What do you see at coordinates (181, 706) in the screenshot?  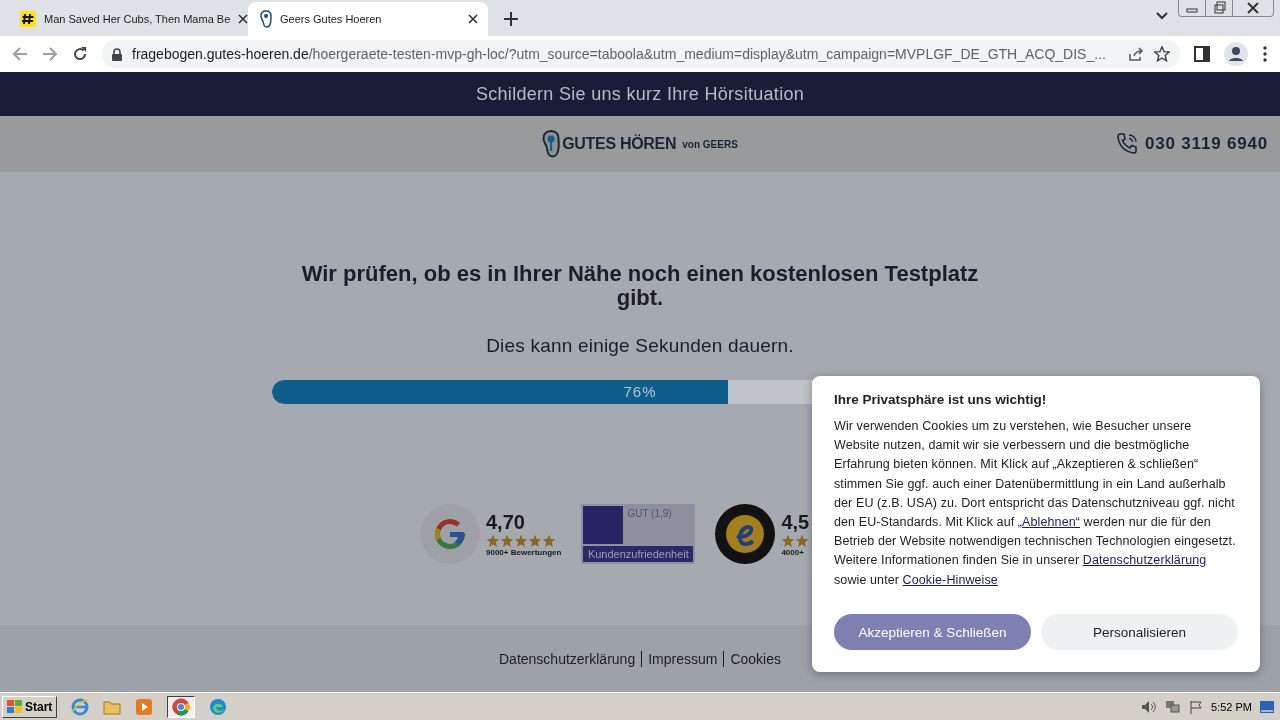 I see `chrome-icon` at bounding box center [181, 706].